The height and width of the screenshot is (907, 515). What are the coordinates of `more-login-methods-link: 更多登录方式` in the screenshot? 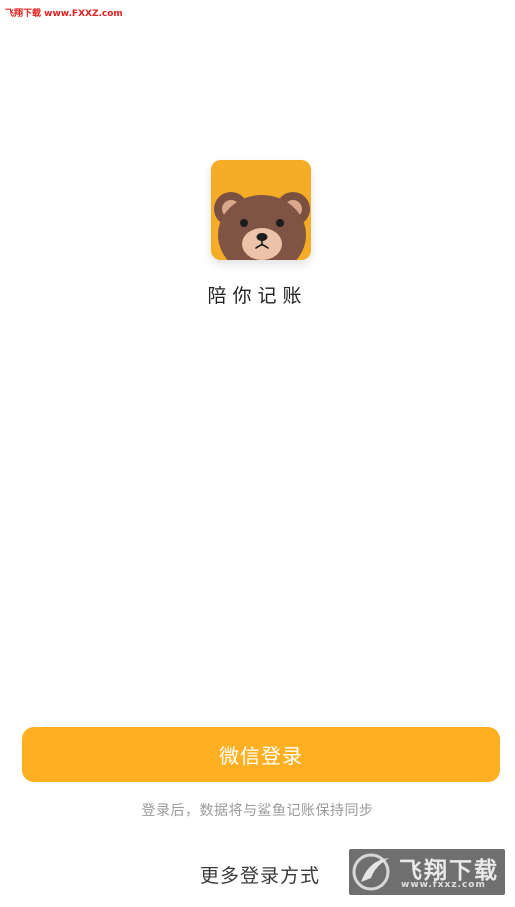 It's located at (260, 874).